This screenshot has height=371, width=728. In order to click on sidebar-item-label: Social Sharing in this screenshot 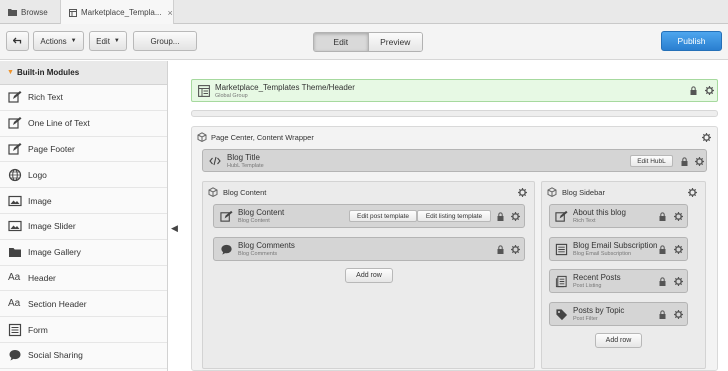, I will do `click(55, 355)`.